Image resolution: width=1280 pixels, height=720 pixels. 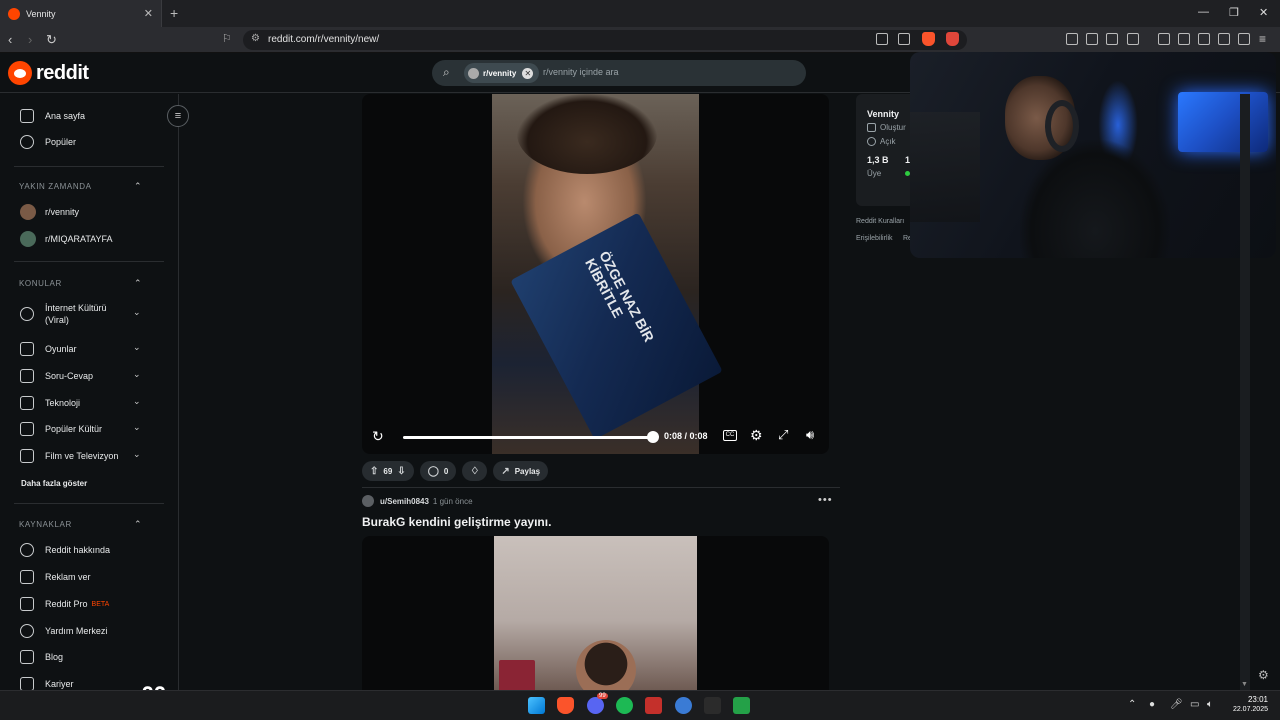 What do you see at coordinates (178, 116) in the screenshot?
I see `collapse-sidebar-button: ≡` at bounding box center [178, 116].